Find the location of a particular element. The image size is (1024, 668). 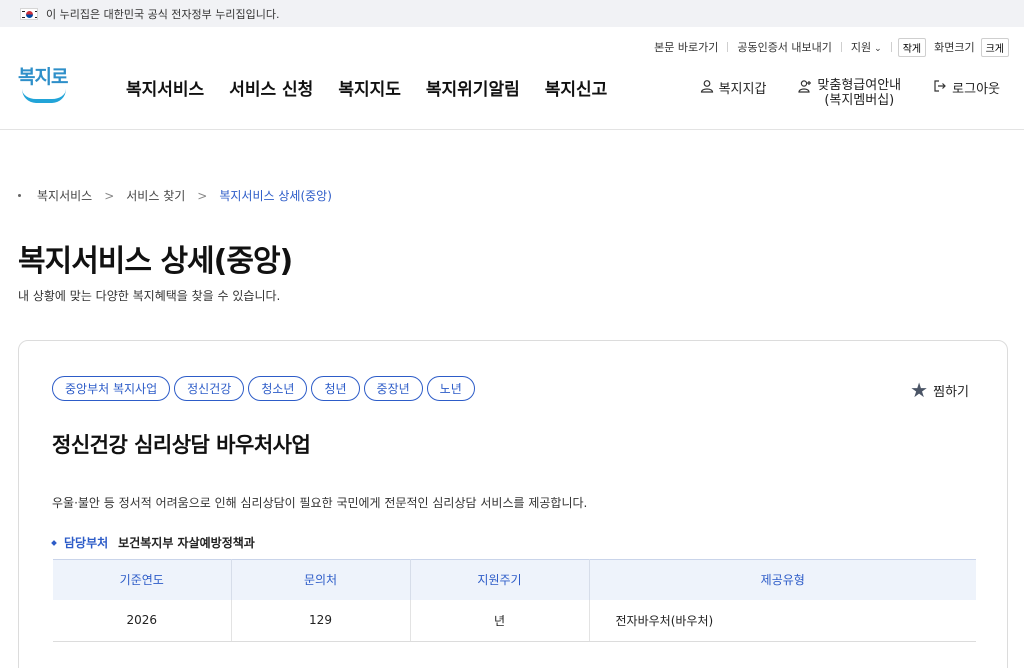

nav-welfare-report: 복지신고 is located at coordinates (576, 87).